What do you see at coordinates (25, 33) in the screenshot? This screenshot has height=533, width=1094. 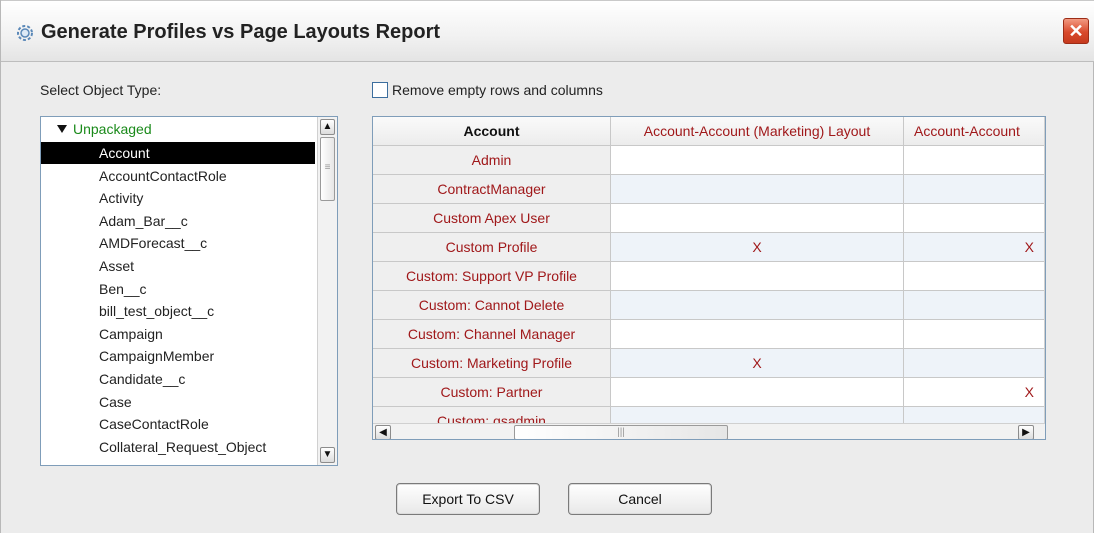 I see `gear-icon` at bounding box center [25, 33].